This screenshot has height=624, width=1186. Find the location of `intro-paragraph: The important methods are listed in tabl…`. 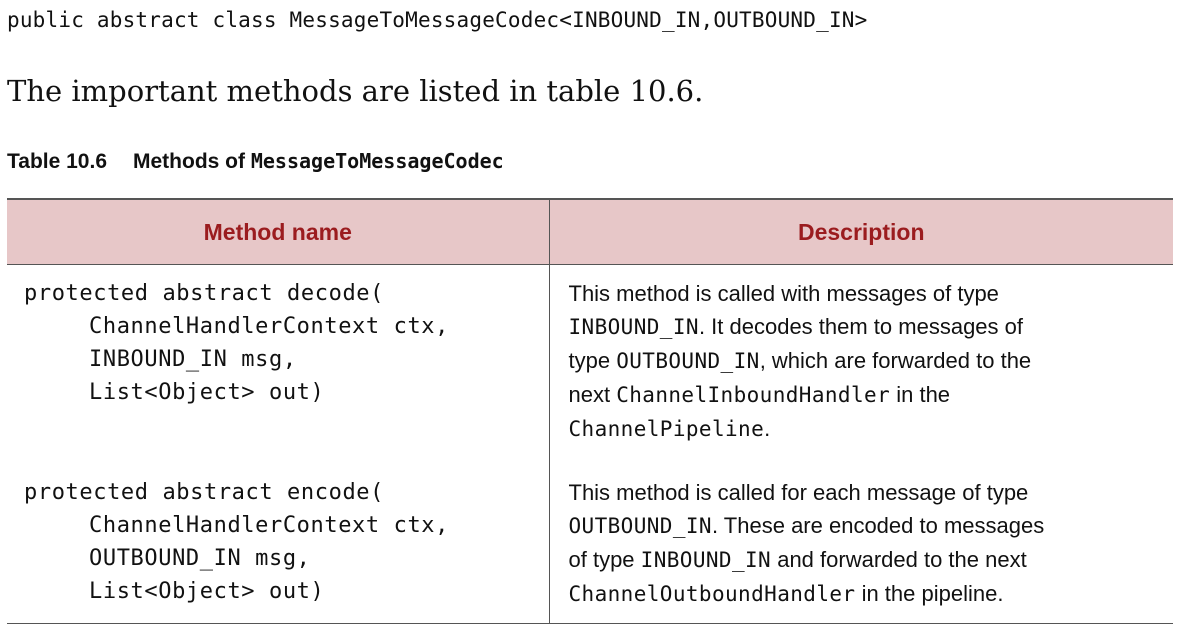

intro-paragraph: The important methods are listed in tabl… is located at coordinates (355, 91).